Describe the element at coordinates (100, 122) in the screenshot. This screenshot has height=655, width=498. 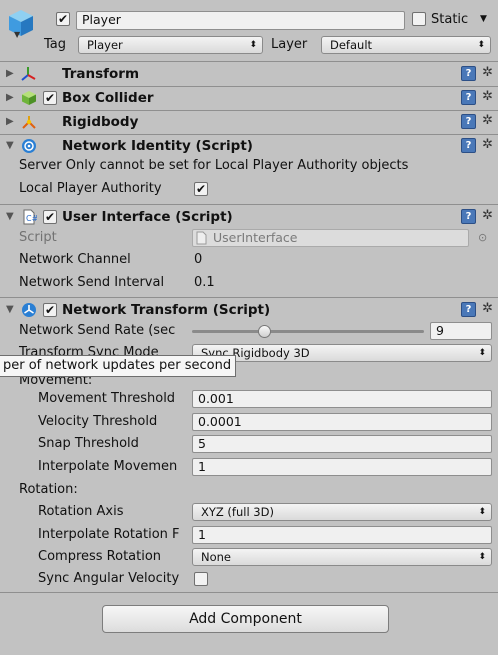
I see `component-title: Rigidbody` at that location.